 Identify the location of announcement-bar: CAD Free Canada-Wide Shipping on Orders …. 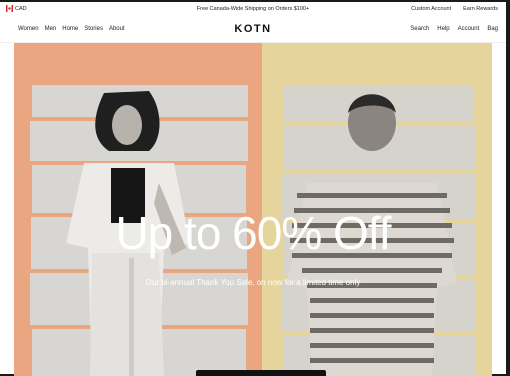
(253, 9).